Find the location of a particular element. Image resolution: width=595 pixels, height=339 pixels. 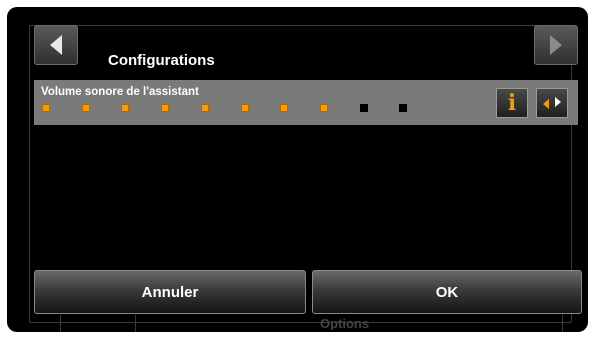

previous-page-button is located at coordinates (56, 45).